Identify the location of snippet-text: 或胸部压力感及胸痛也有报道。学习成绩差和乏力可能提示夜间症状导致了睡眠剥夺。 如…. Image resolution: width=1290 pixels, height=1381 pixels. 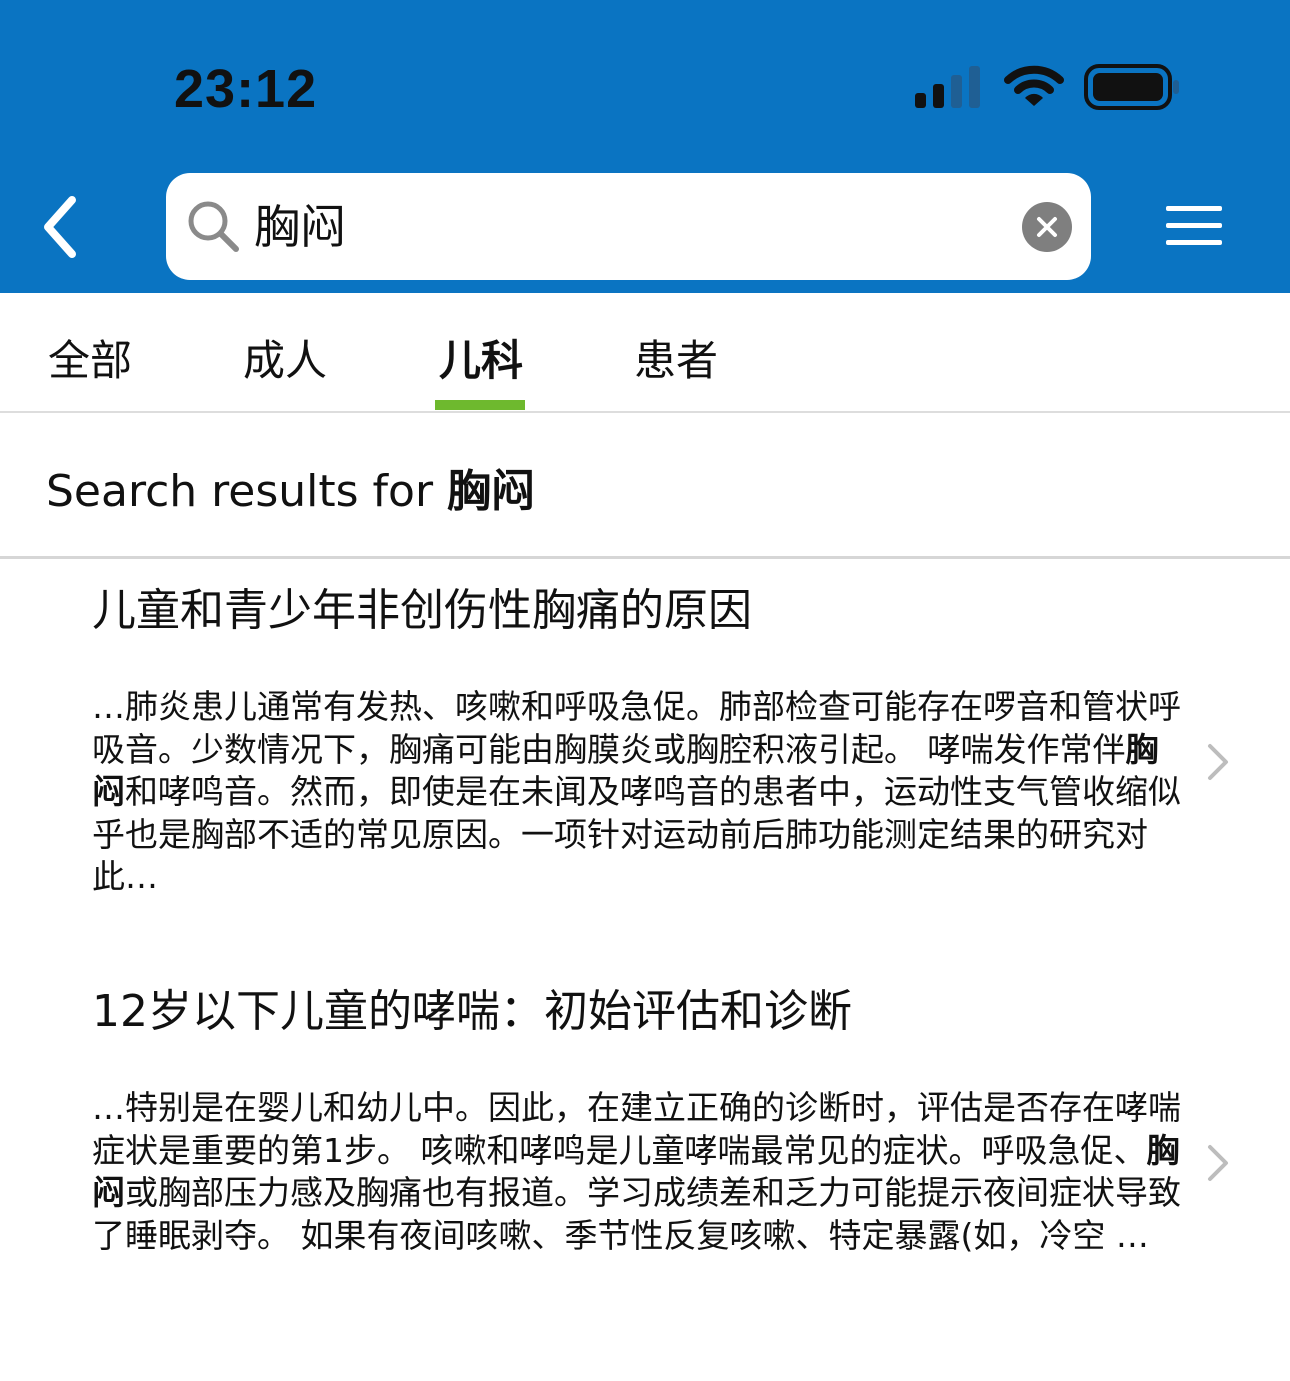
(636, 1214).